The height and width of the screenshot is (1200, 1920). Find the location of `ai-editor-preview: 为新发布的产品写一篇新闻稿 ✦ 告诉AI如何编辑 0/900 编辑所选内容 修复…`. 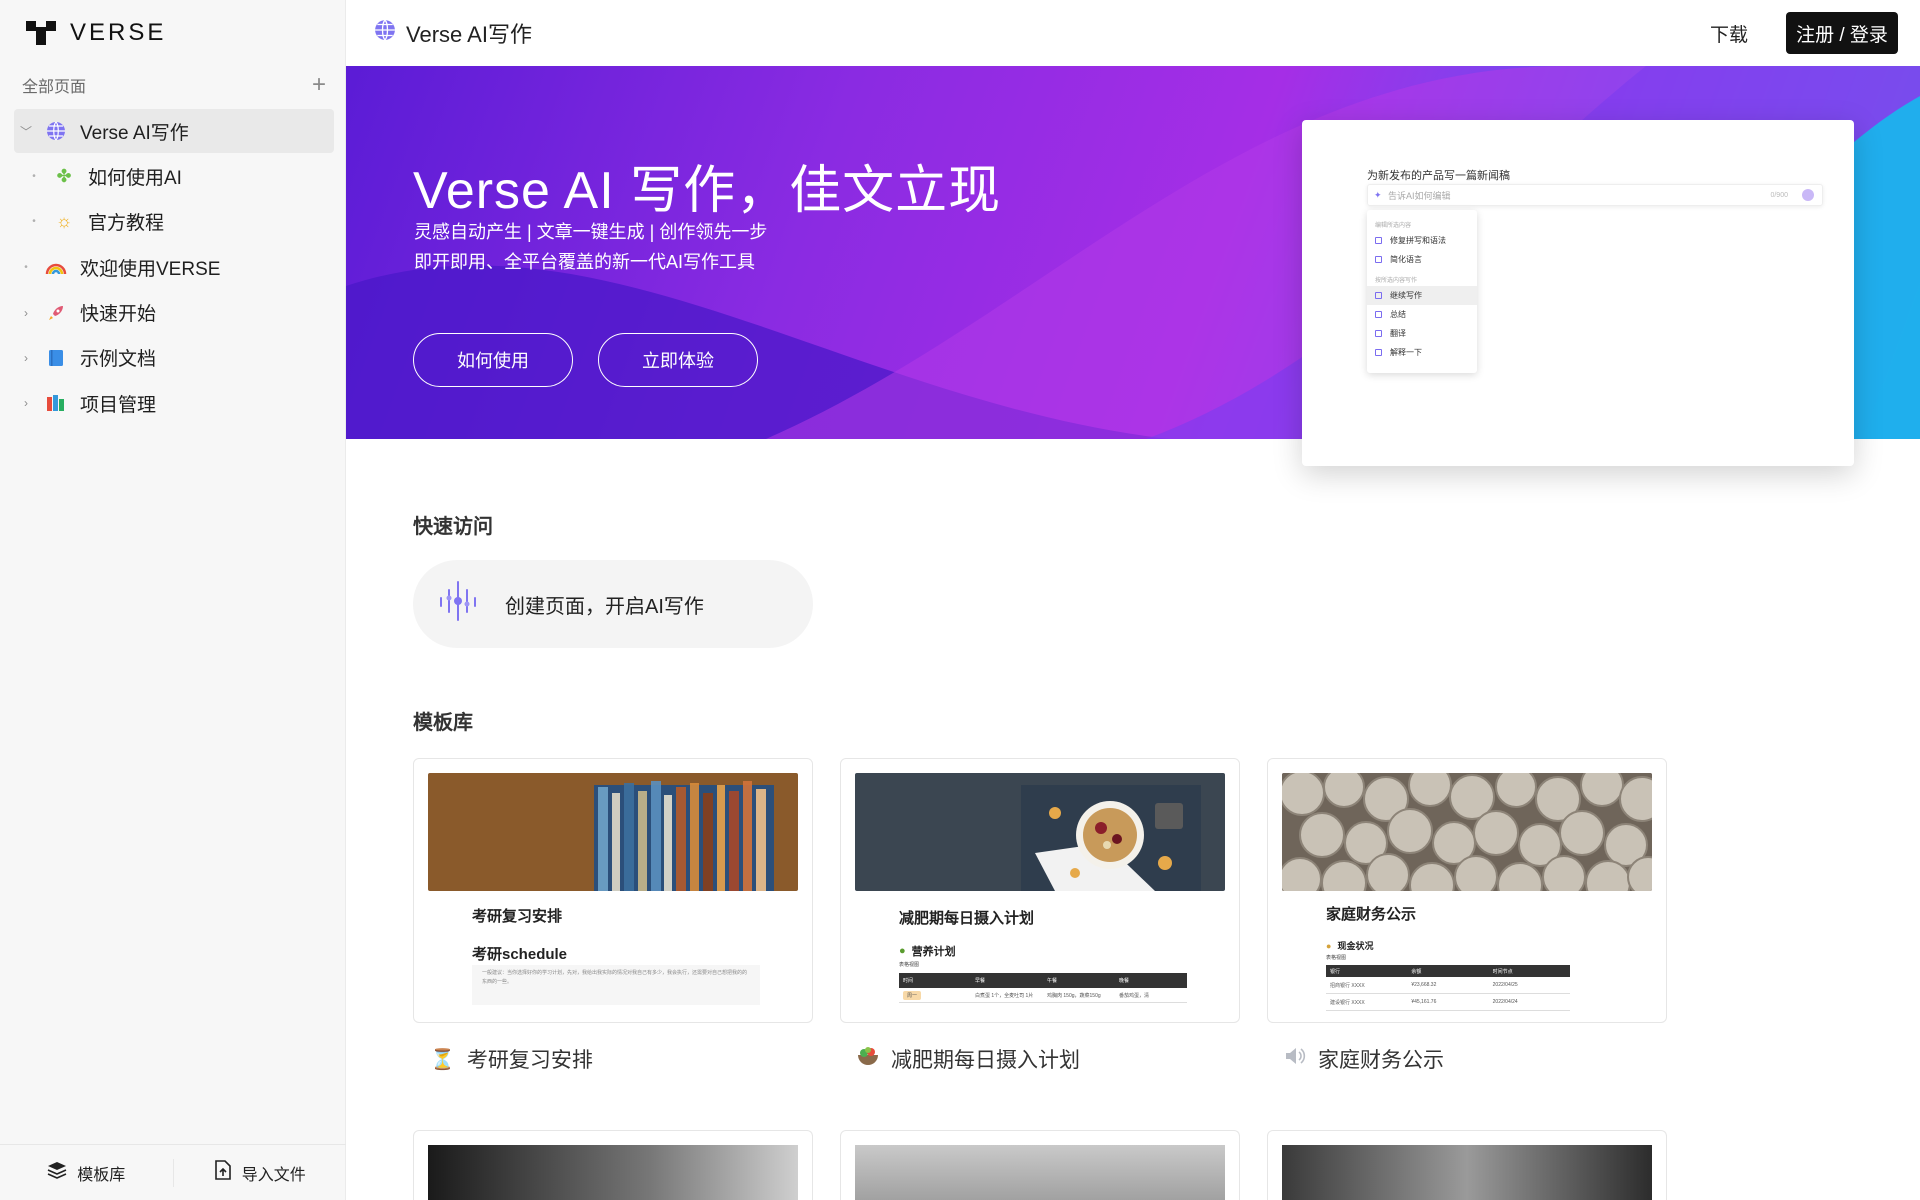

ai-editor-preview: 为新发布的产品写一篇新闻稿 ✦ 告诉AI如何编辑 0/900 编辑所选内容 修复… is located at coordinates (1578, 293).